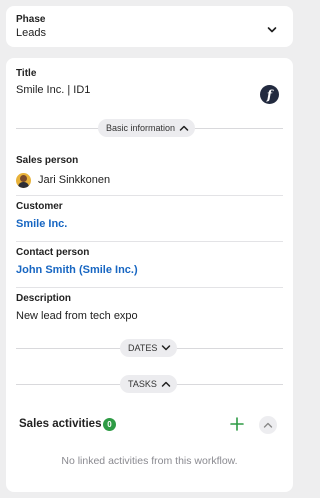 The image size is (320, 498). I want to click on sales-person-value: Jari Sinkkonen, so click(74, 180).